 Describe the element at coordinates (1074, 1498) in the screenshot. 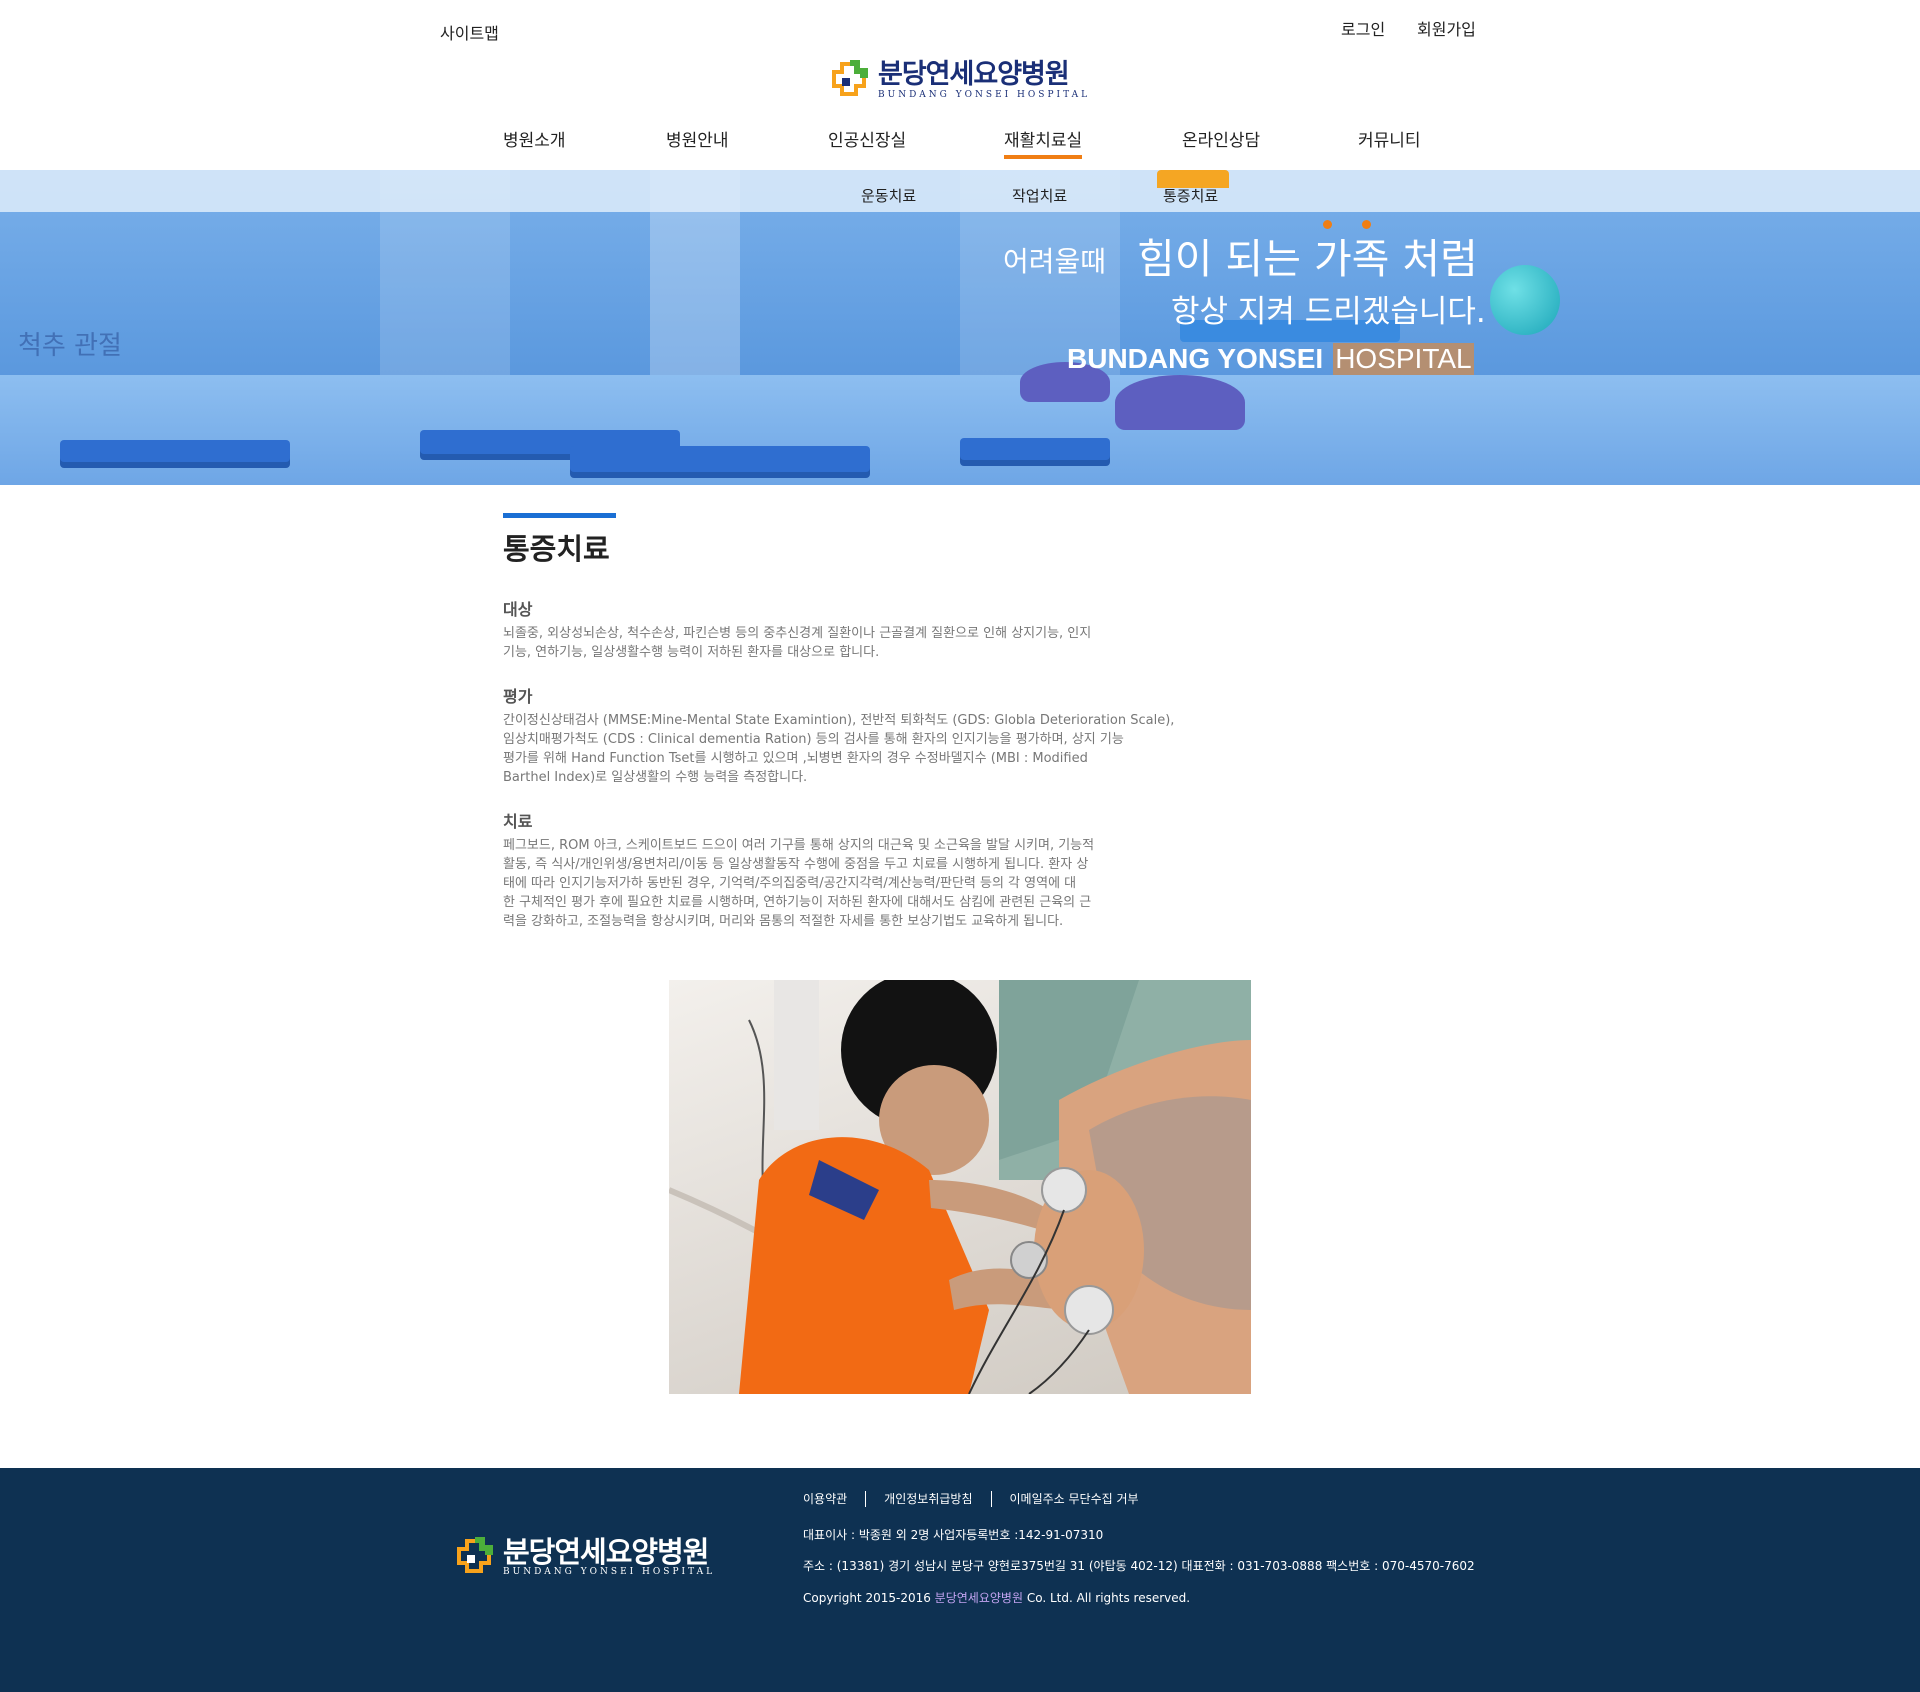

I see `email-refusal-link: 이메일주소 무단수집 거부` at that location.